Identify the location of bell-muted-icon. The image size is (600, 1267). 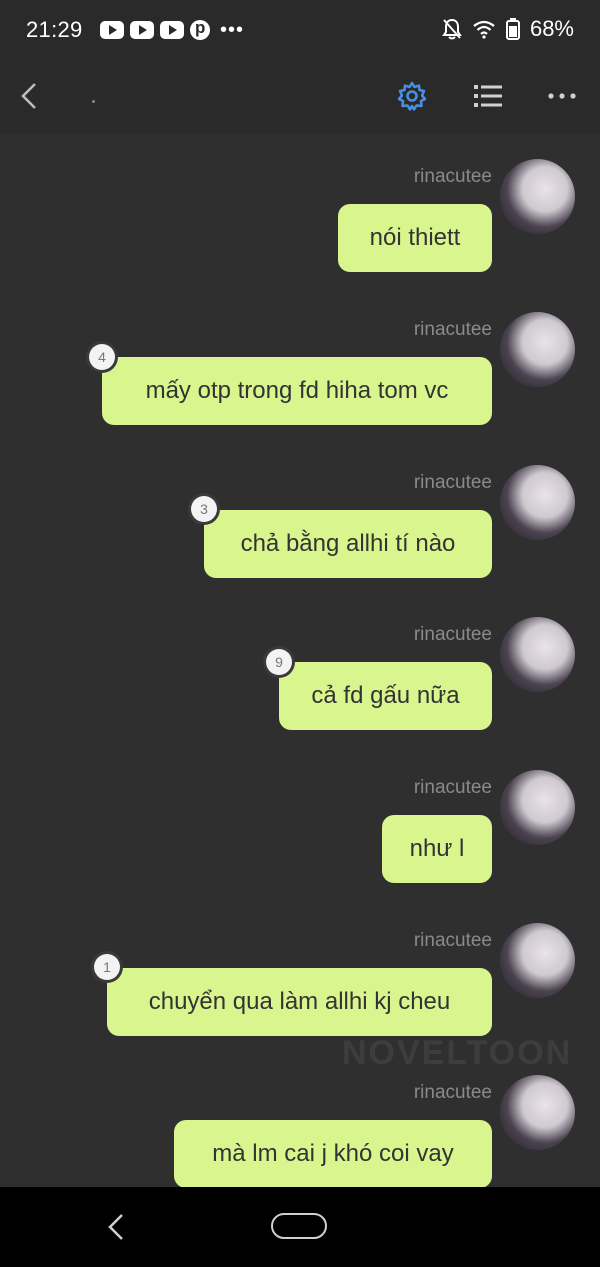
(452, 29).